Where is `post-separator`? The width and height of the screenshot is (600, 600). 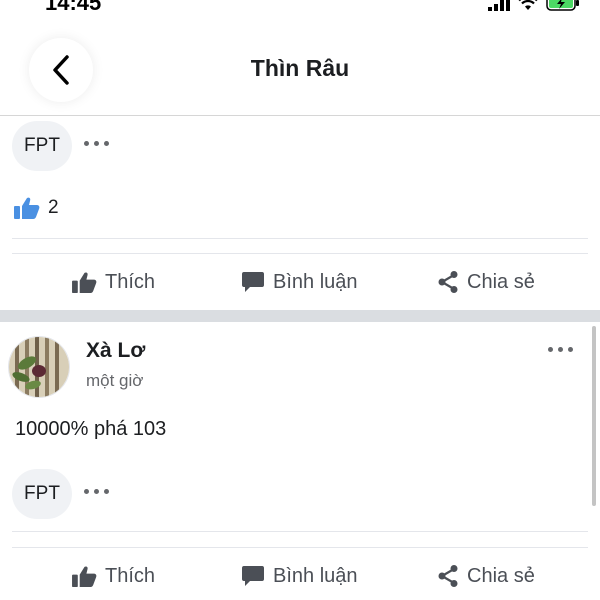 post-separator is located at coordinates (300, 316).